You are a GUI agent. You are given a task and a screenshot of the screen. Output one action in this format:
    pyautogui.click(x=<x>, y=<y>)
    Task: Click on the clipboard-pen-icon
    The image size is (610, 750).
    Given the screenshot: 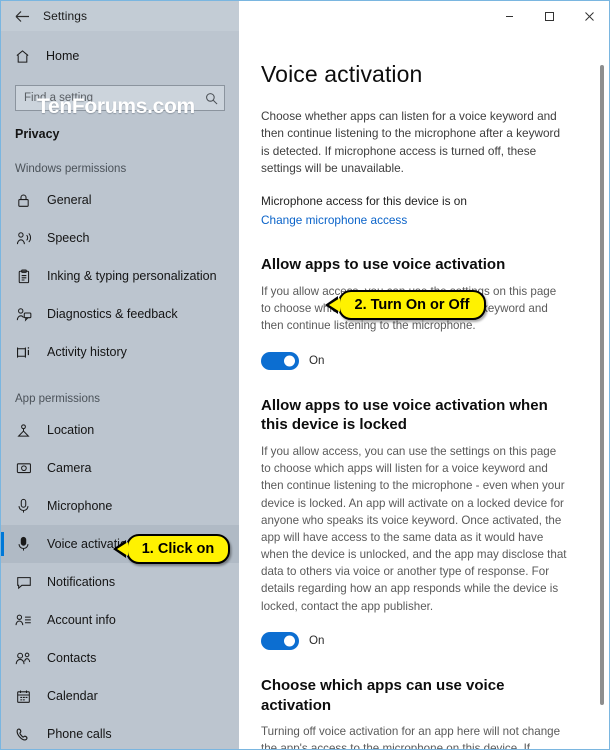 What is the action you would take?
    pyautogui.click(x=23, y=276)
    